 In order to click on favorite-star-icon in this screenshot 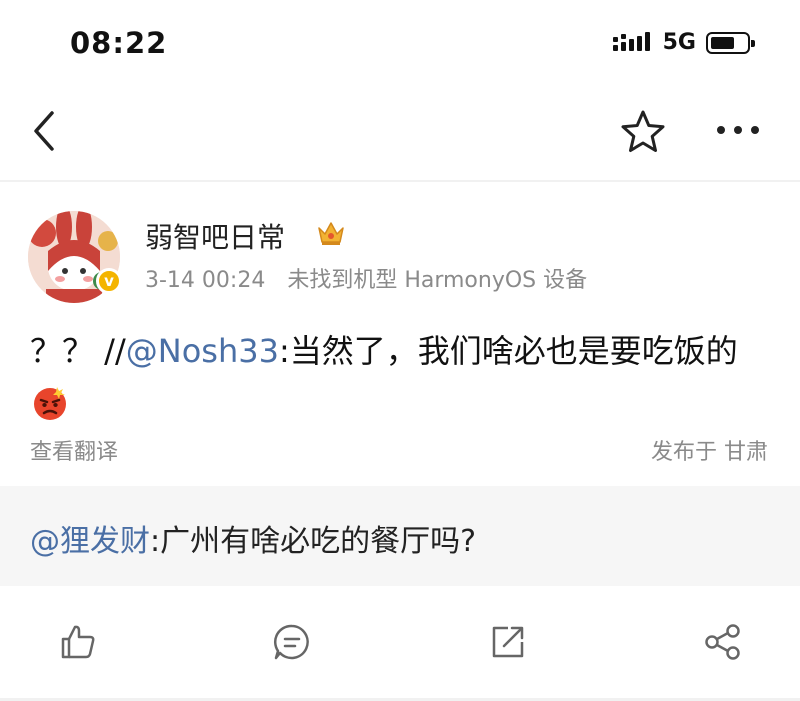, I will do `click(643, 132)`.